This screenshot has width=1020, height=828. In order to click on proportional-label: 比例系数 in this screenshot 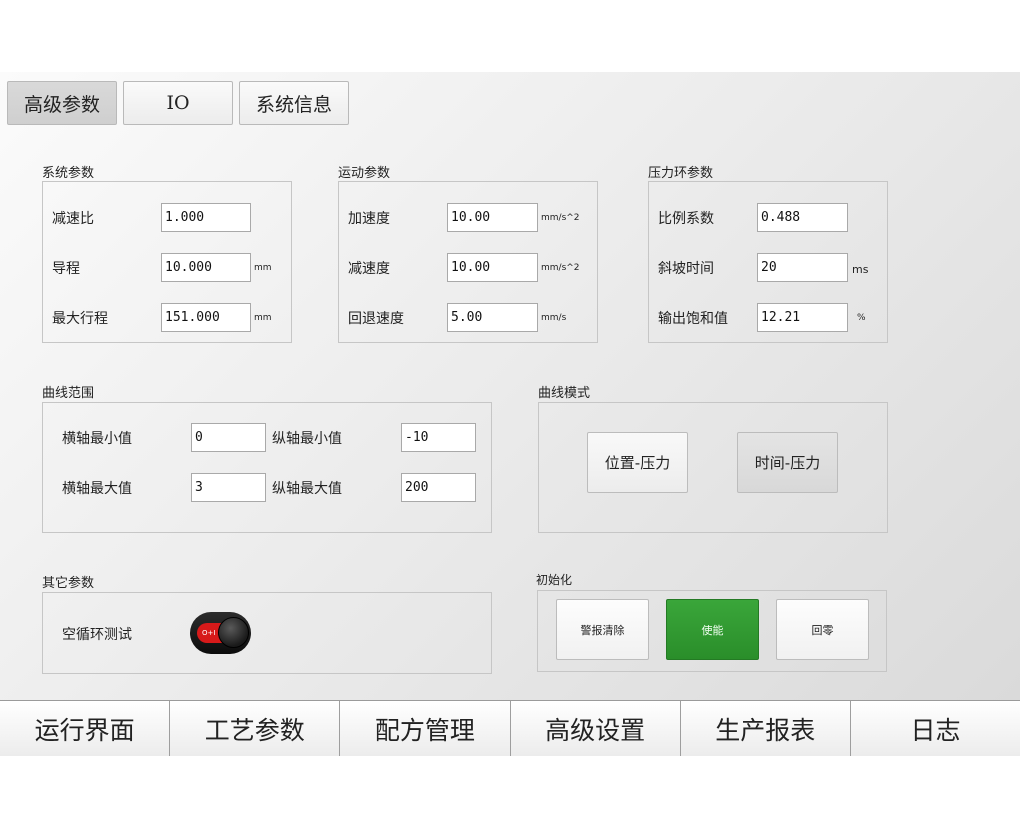, I will do `click(686, 219)`.